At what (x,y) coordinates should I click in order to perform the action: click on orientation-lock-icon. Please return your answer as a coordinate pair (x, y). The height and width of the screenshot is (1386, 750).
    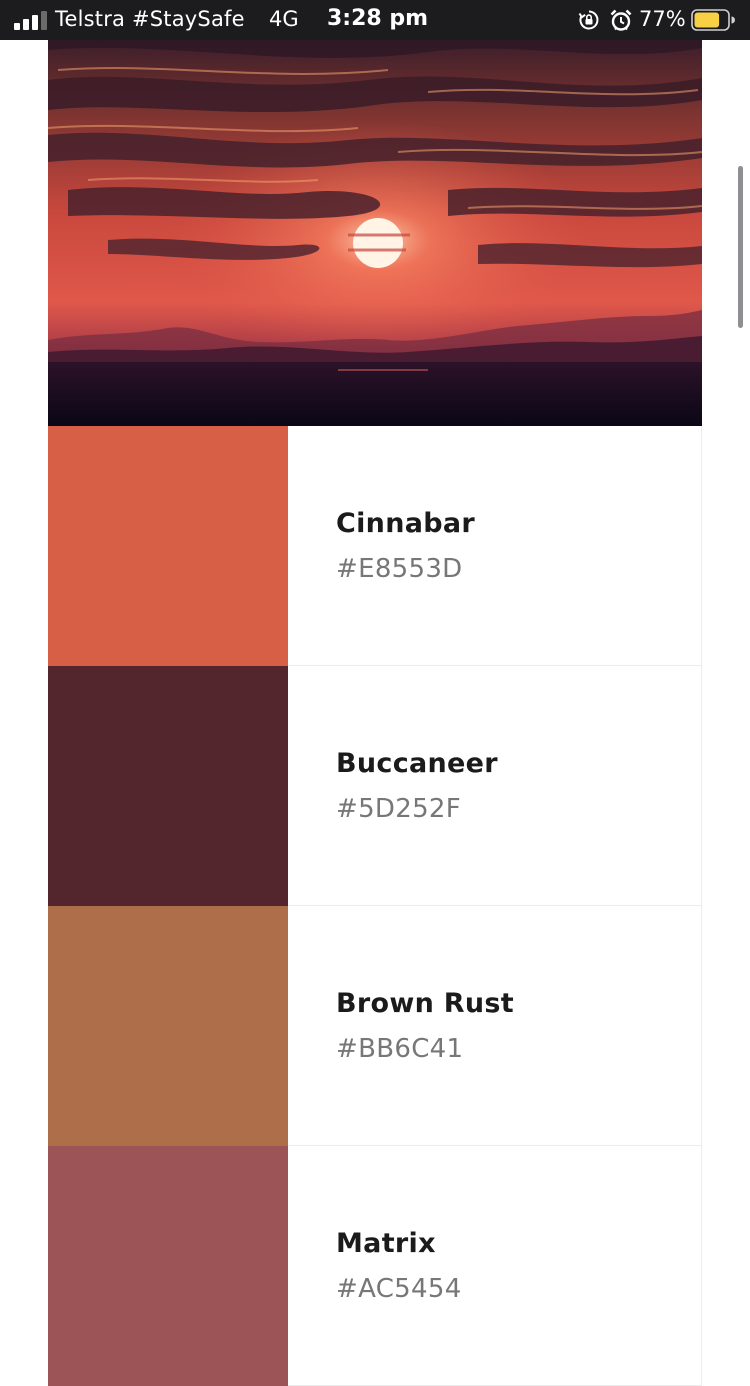
    Looking at the image, I should click on (589, 20).